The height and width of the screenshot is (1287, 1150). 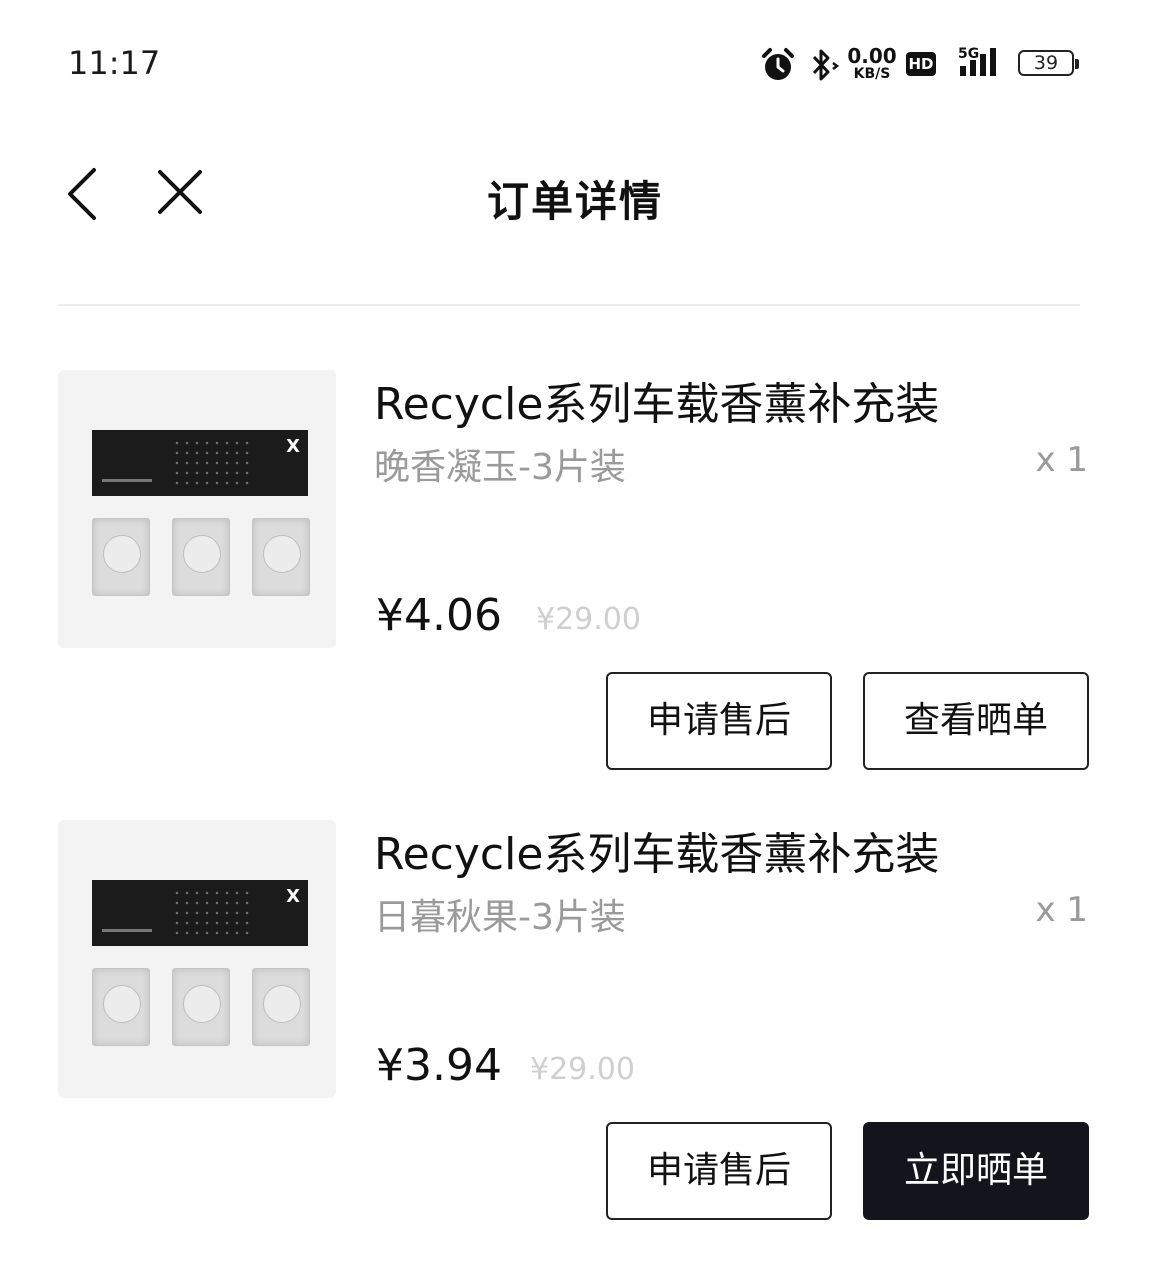 I want to click on status-bar: 11:17 0.00 KB/S HD 5G 39, so click(x=575, y=65).